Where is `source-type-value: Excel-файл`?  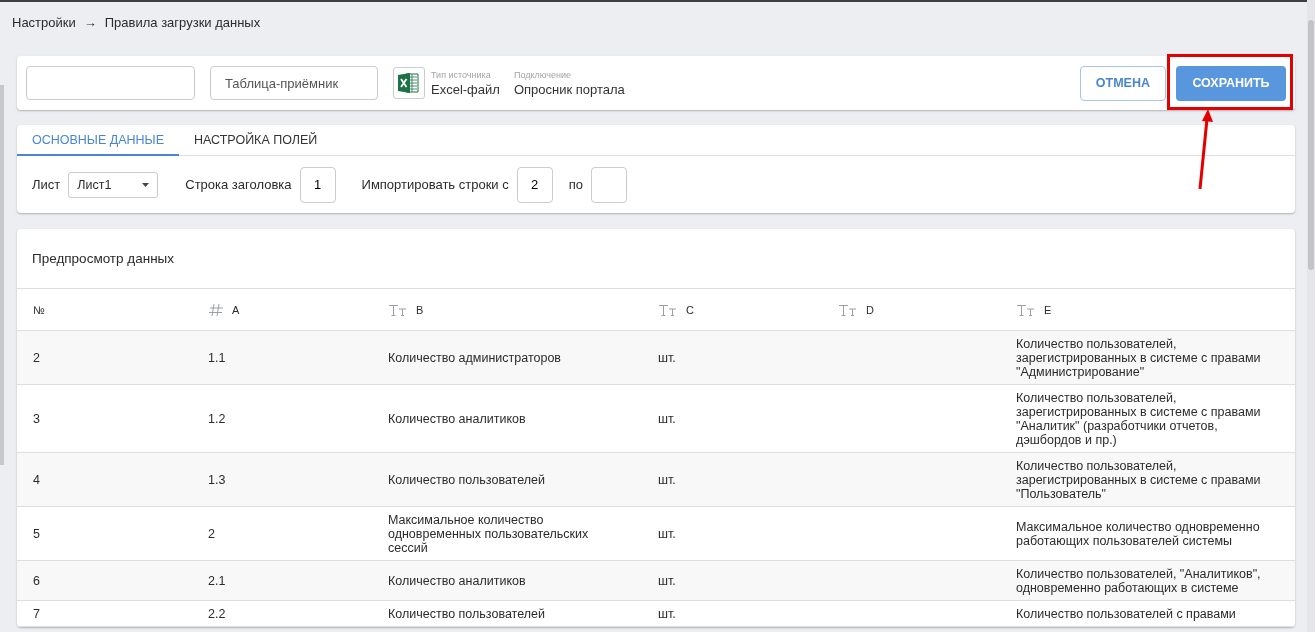 source-type-value: Excel-файл is located at coordinates (465, 89).